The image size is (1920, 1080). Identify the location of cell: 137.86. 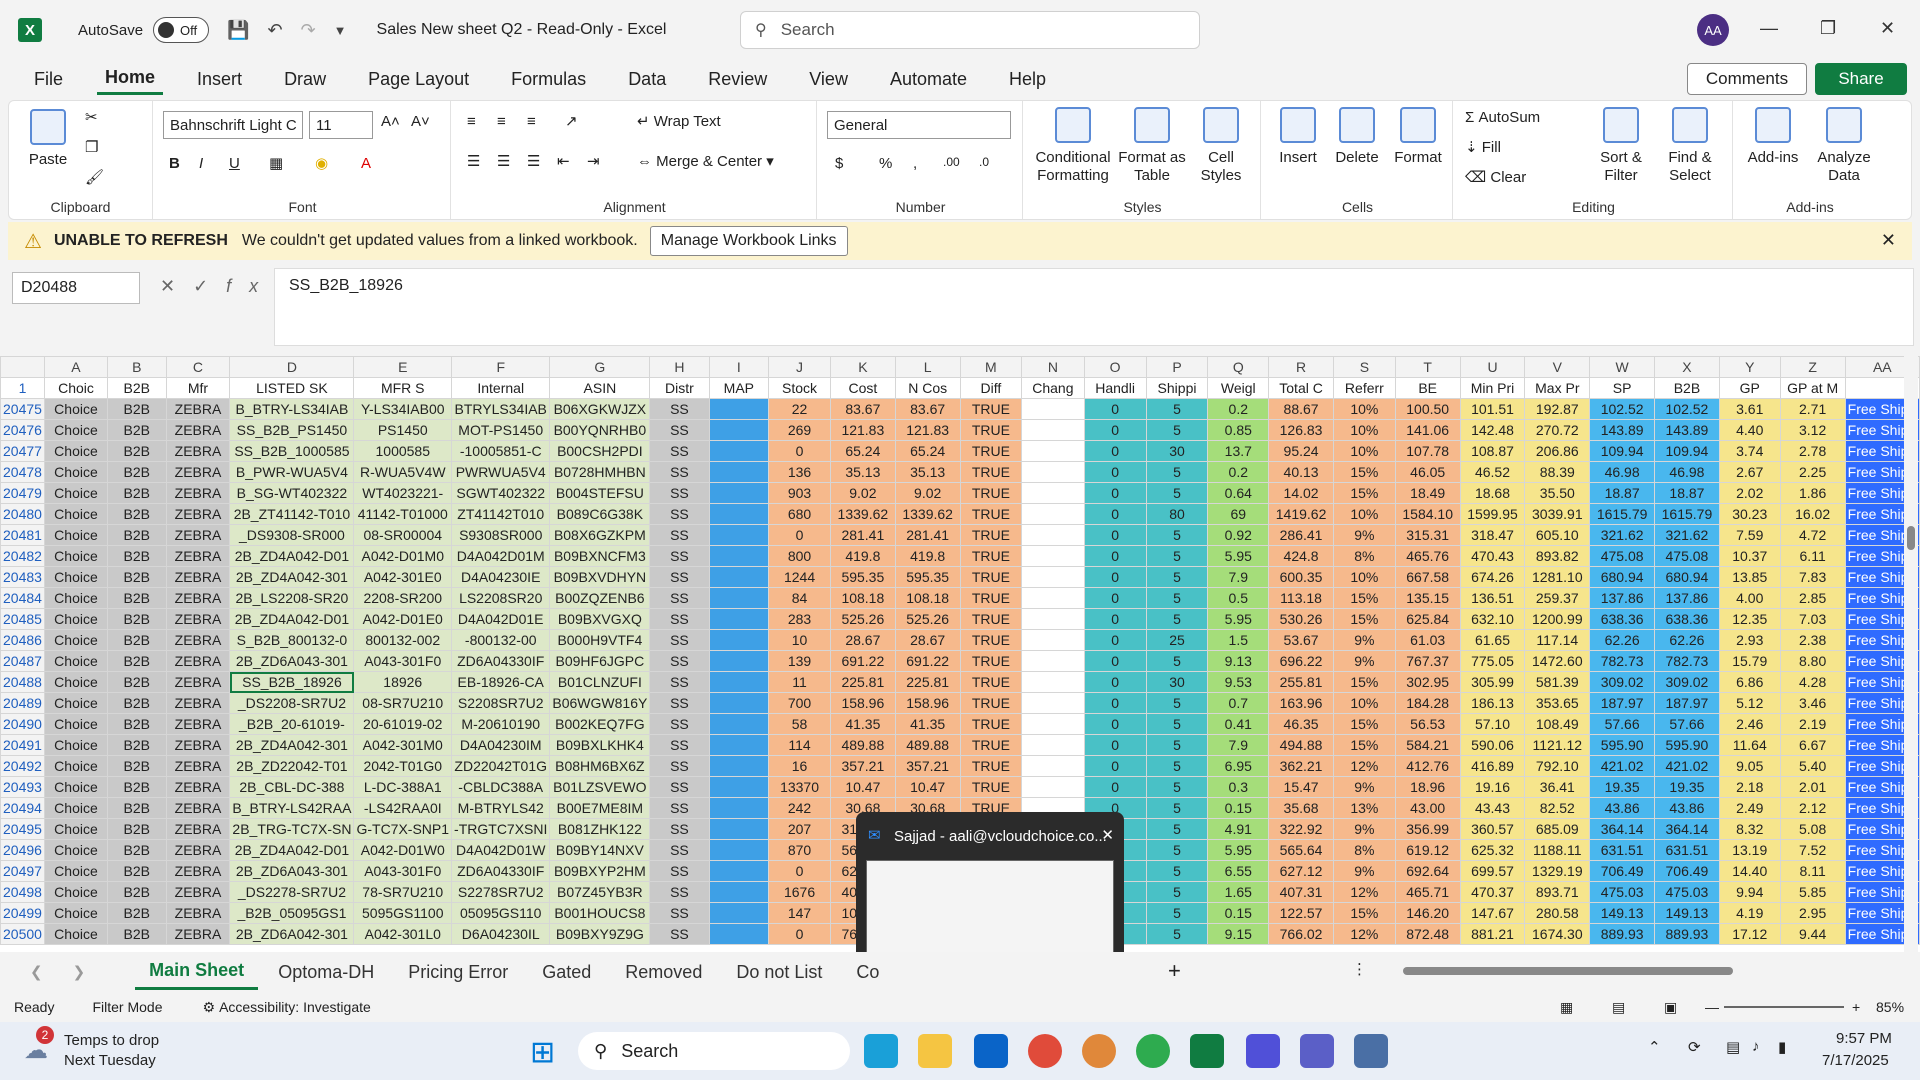
(1622, 598).